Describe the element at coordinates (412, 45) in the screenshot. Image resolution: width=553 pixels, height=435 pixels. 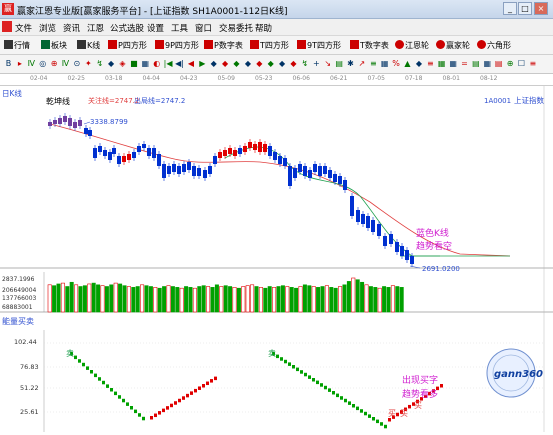
I see `gann-wheel-button: 江恩轮` at that location.